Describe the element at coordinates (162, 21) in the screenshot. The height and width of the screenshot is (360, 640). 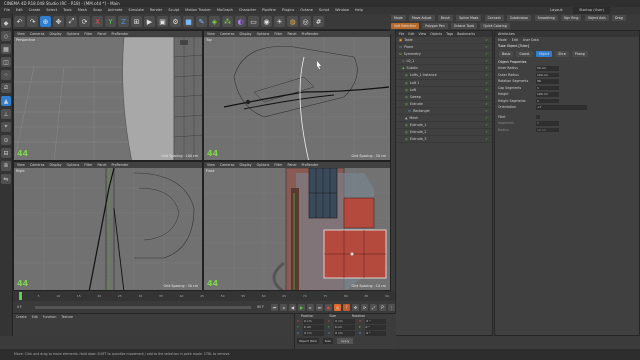
I see `render-picture-viewer-icon: ▣` at that location.